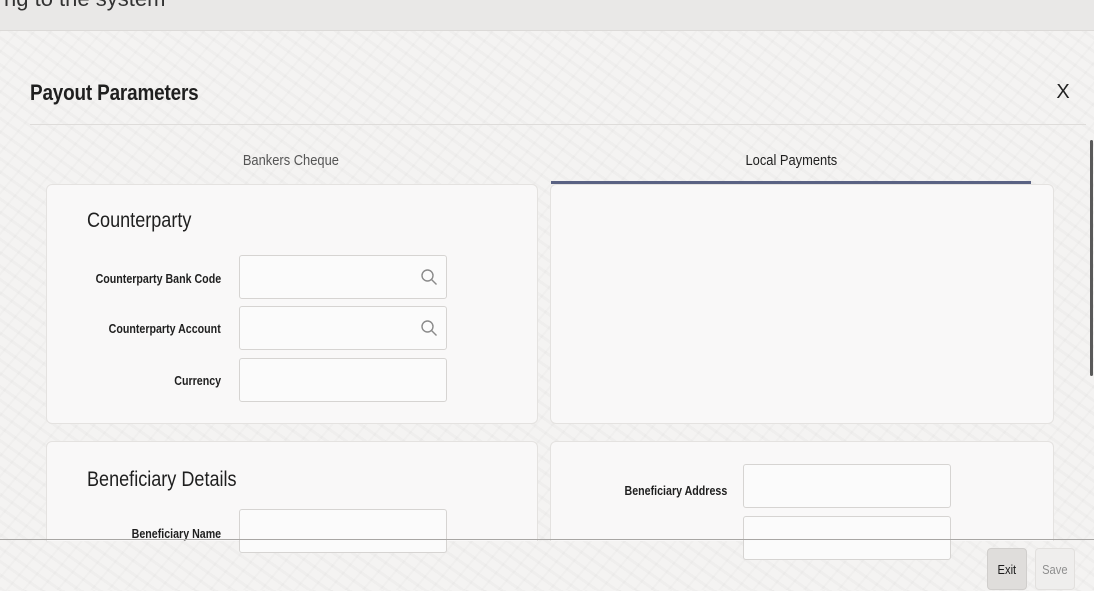 This screenshot has height=591, width=1094. I want to click on counterparty-bank-code-field, so click(343, 277).